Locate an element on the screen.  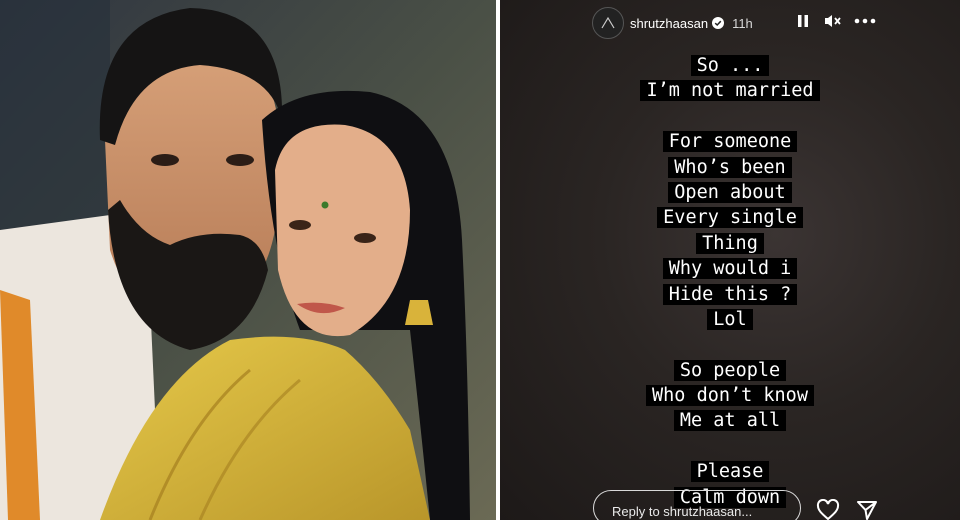
story-line: Me at all is located at coordinates (730, 421).